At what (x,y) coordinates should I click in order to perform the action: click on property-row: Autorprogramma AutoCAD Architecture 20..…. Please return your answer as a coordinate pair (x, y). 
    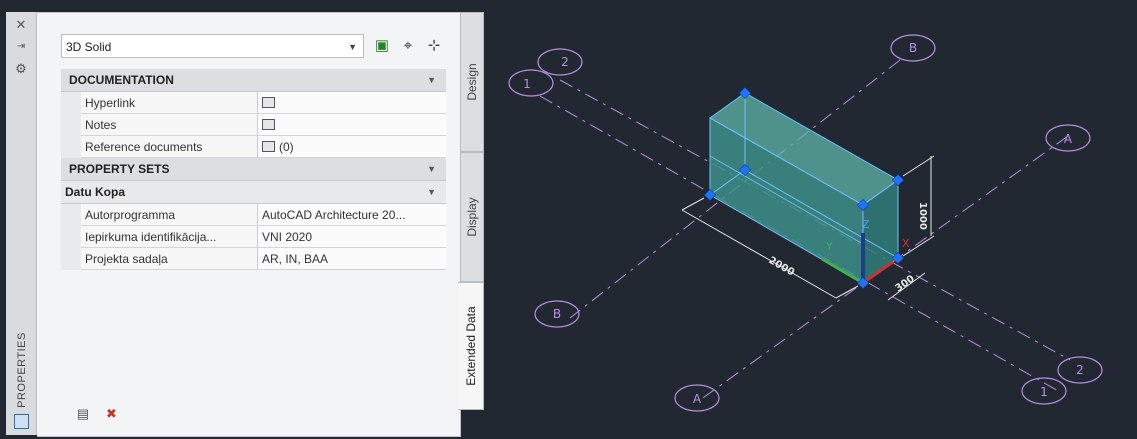
    Looking at the image, I should click on (253, 215).